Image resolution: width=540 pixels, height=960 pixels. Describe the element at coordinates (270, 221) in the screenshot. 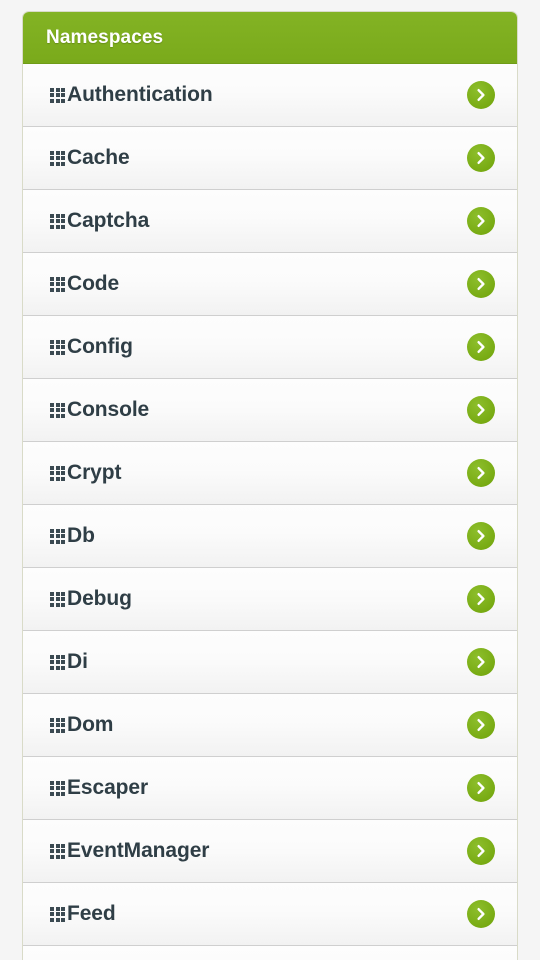

I see `list-item: Captcha` at that location.